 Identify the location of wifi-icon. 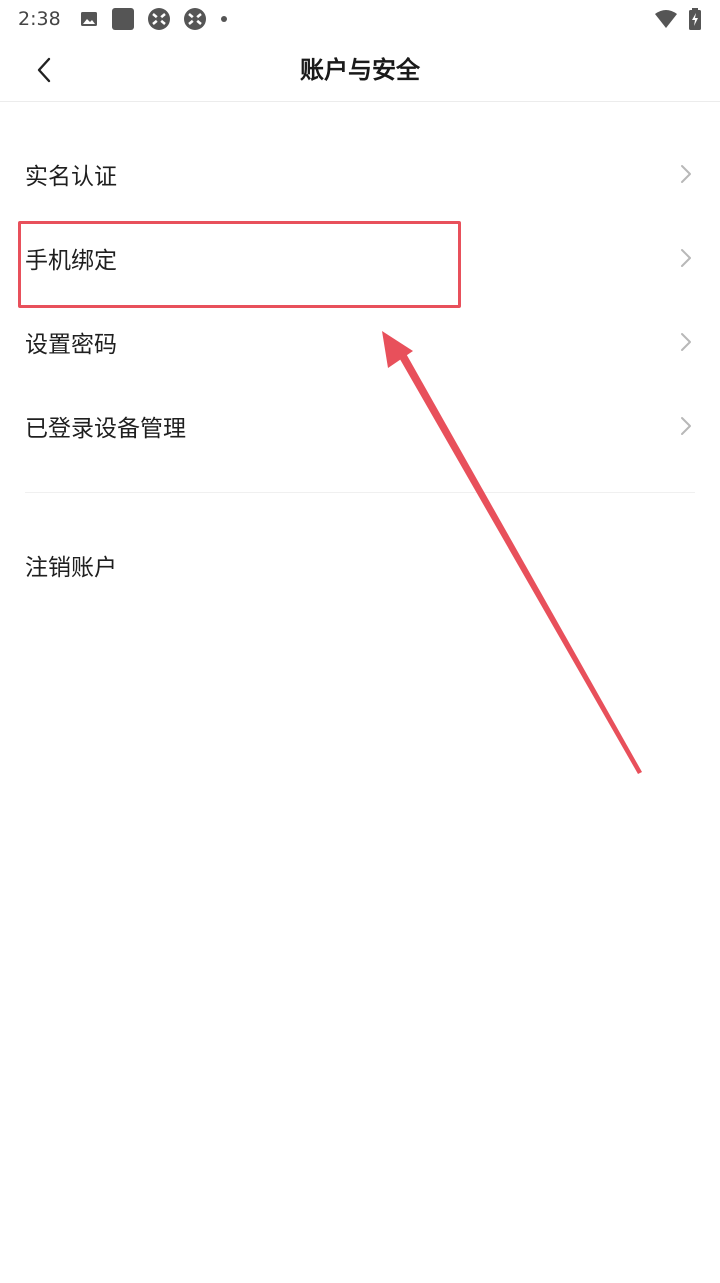
(666, 19).